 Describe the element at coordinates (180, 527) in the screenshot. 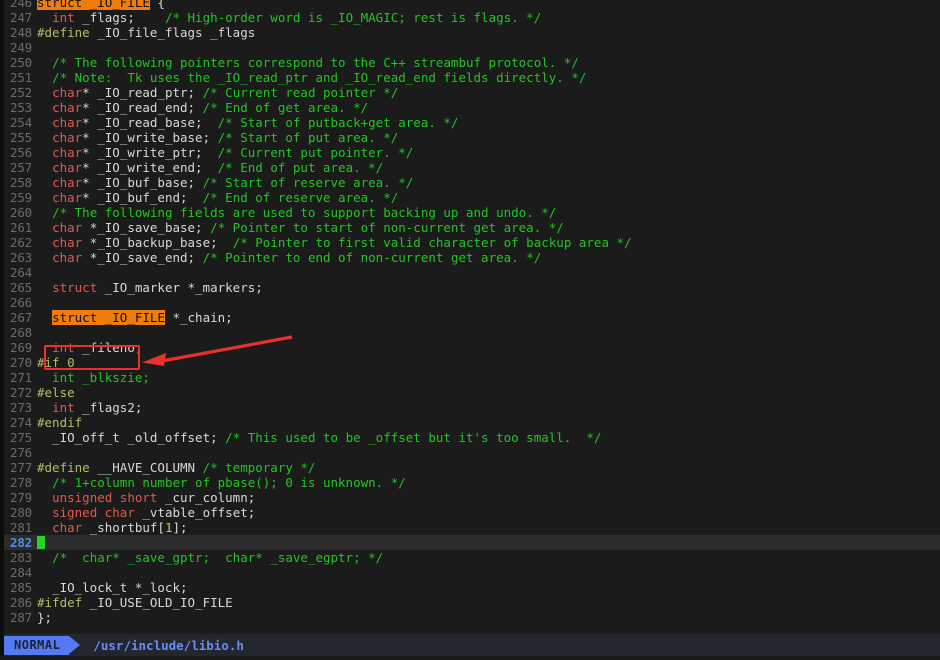

I see `token-id: ];` at that location.